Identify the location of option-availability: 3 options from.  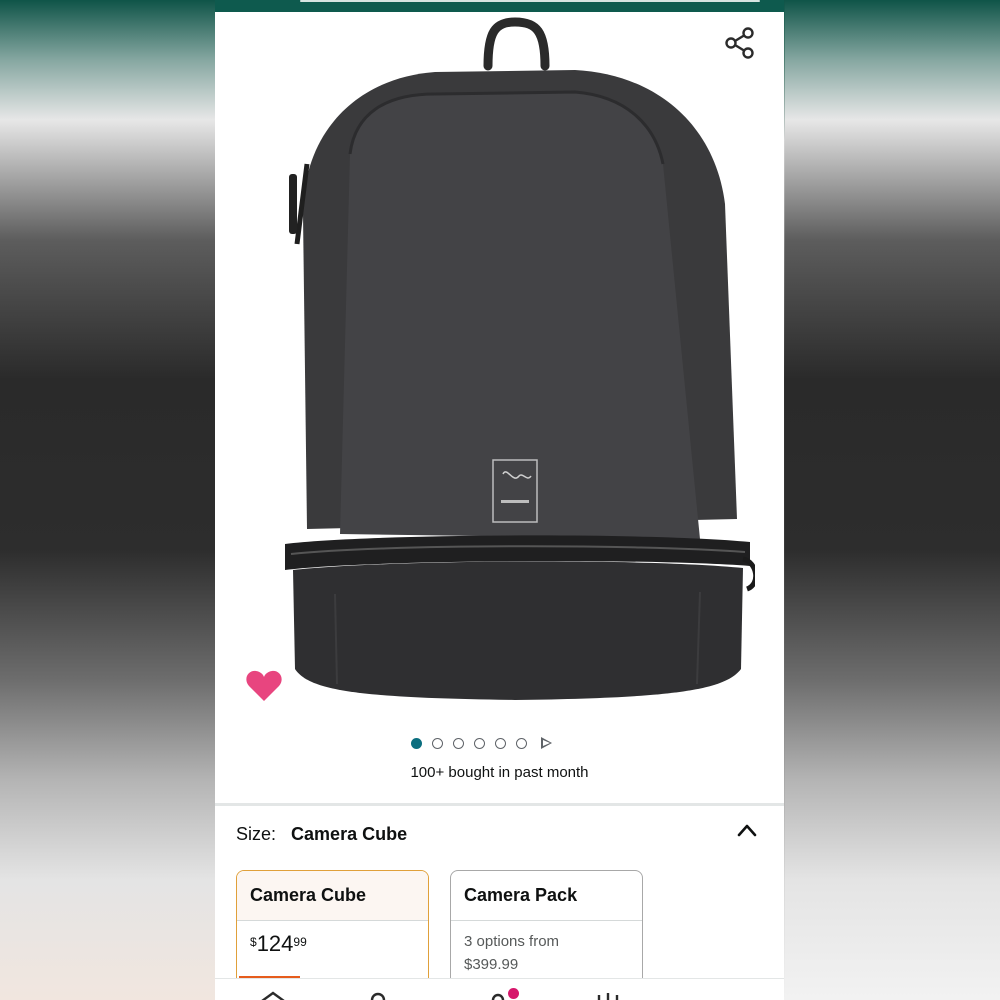
(512, 941).